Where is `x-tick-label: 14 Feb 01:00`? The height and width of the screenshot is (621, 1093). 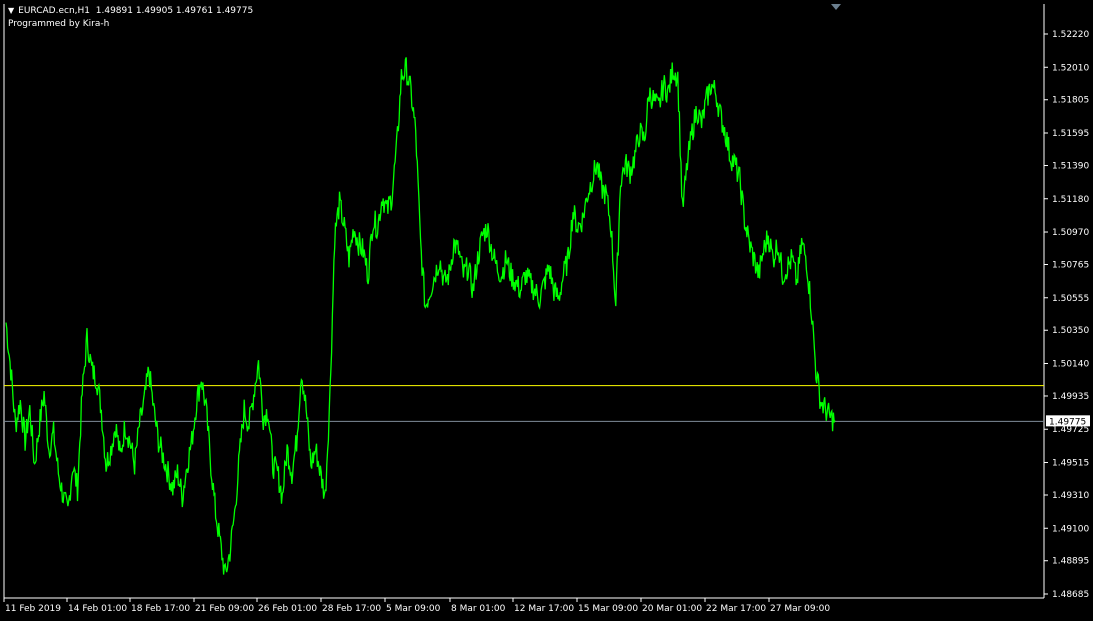
x-tick-label: 14 Feb 01:00 is located at coordinates (97, 609).